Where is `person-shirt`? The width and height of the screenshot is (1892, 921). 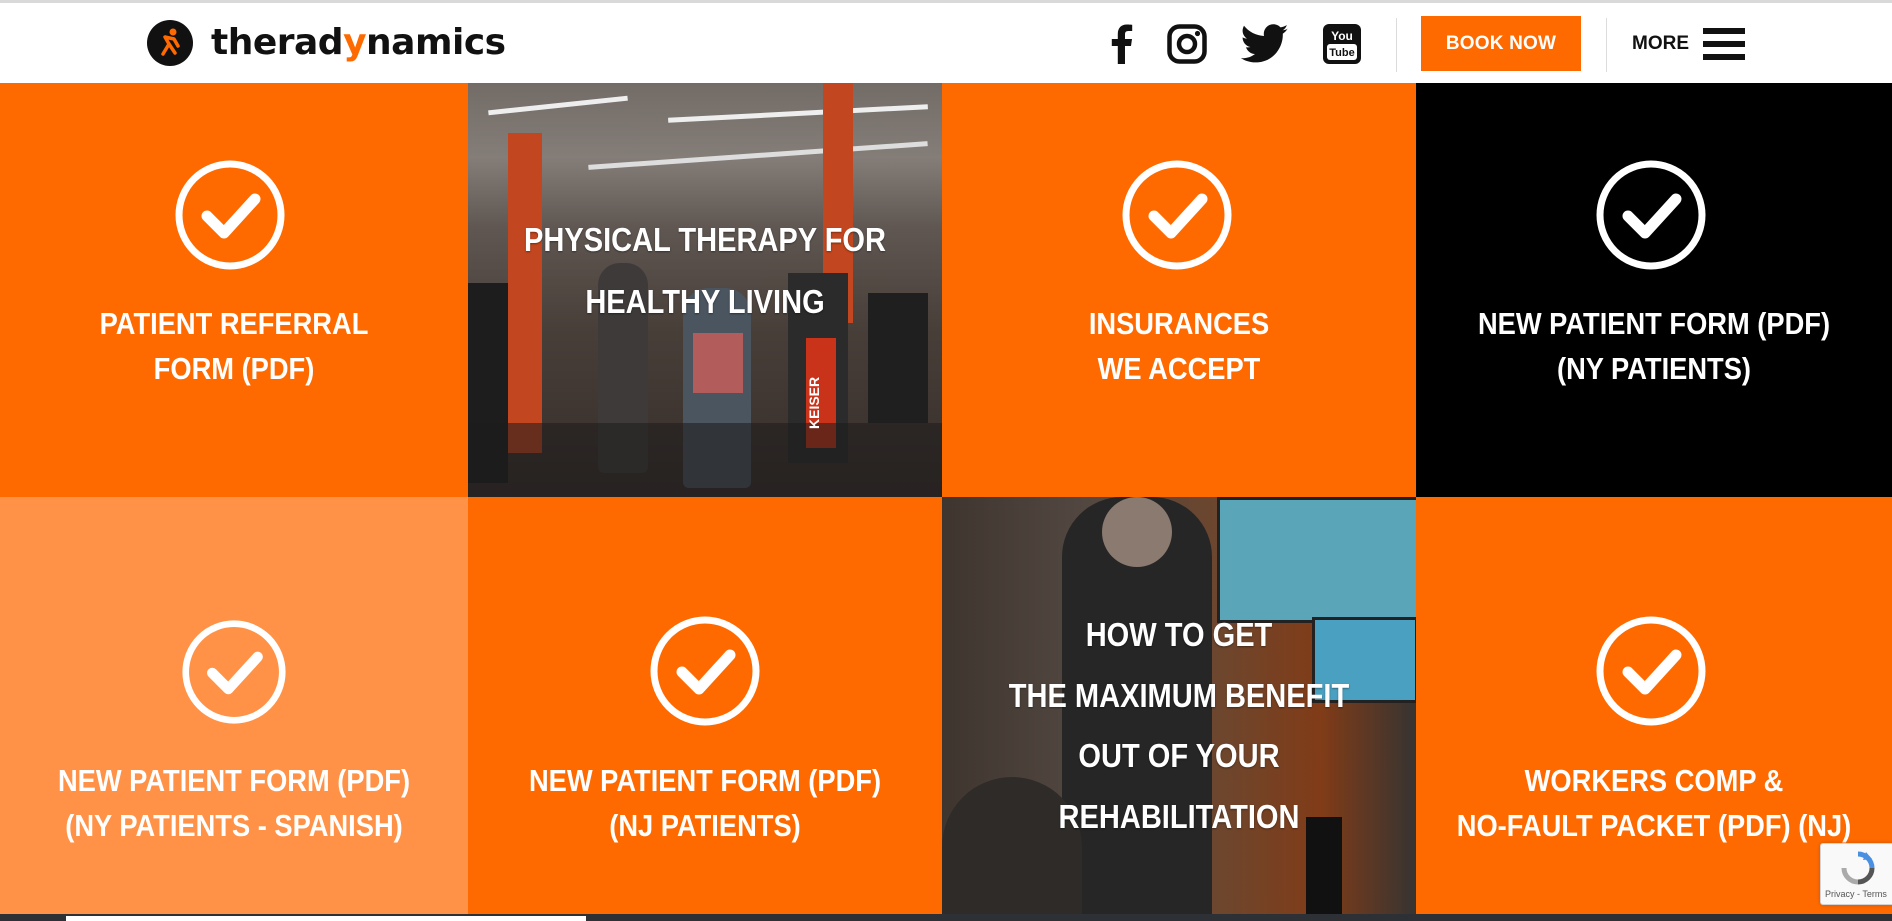 person-shirt is located at coordinates (718, 363).